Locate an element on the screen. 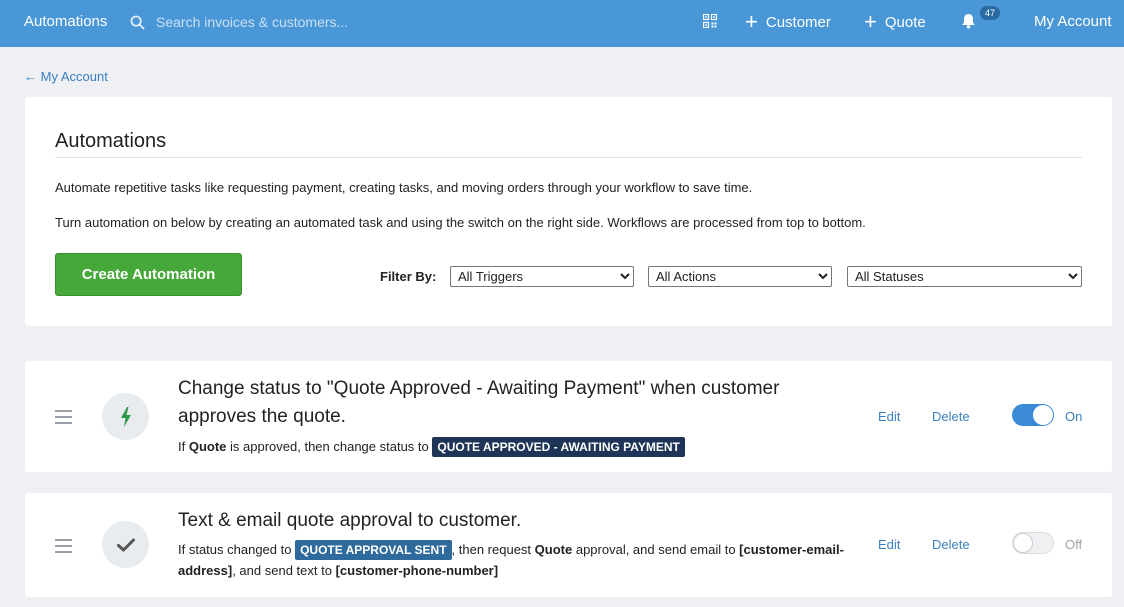 Image resolution: width=1124 pixels, height=607 pixels. title-divider is located at coordinates (568, 157).